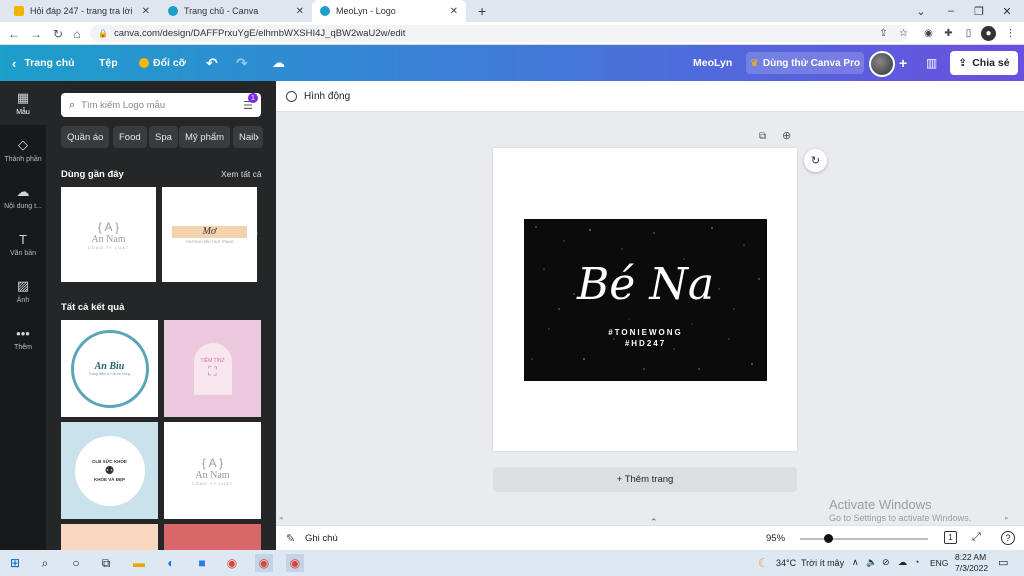 This screenshot has width=1024, height=576. I want to click on home-button: ‹ Trang chủ, so click(43, 63).